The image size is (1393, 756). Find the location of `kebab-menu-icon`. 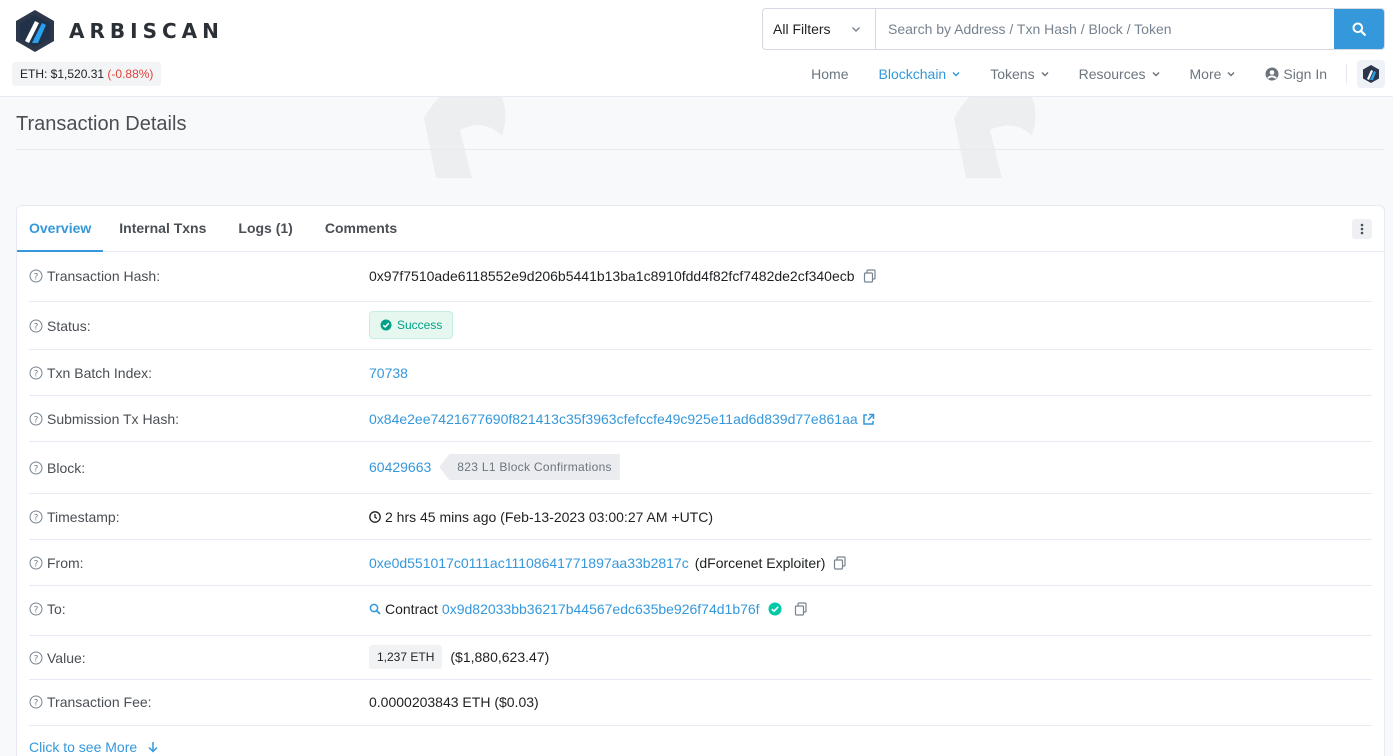

kebab-menu-icon is located at coordinates (1362, 229).